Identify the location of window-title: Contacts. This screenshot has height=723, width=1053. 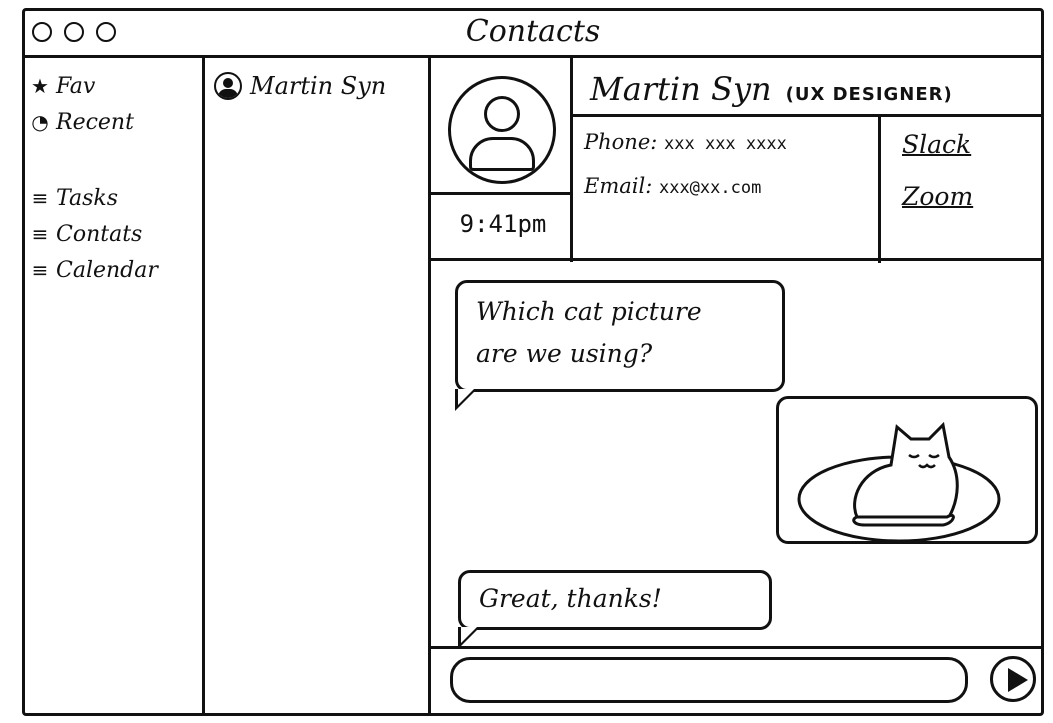
(533, 31).